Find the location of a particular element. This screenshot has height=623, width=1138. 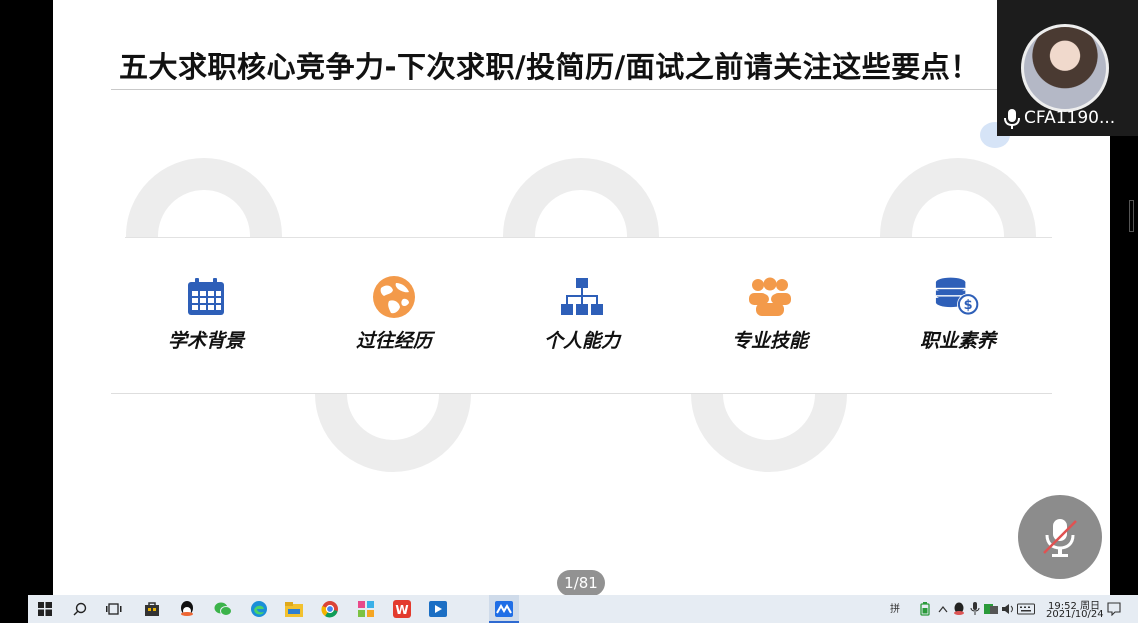

edge-icon is located at coordinates (259, 609).